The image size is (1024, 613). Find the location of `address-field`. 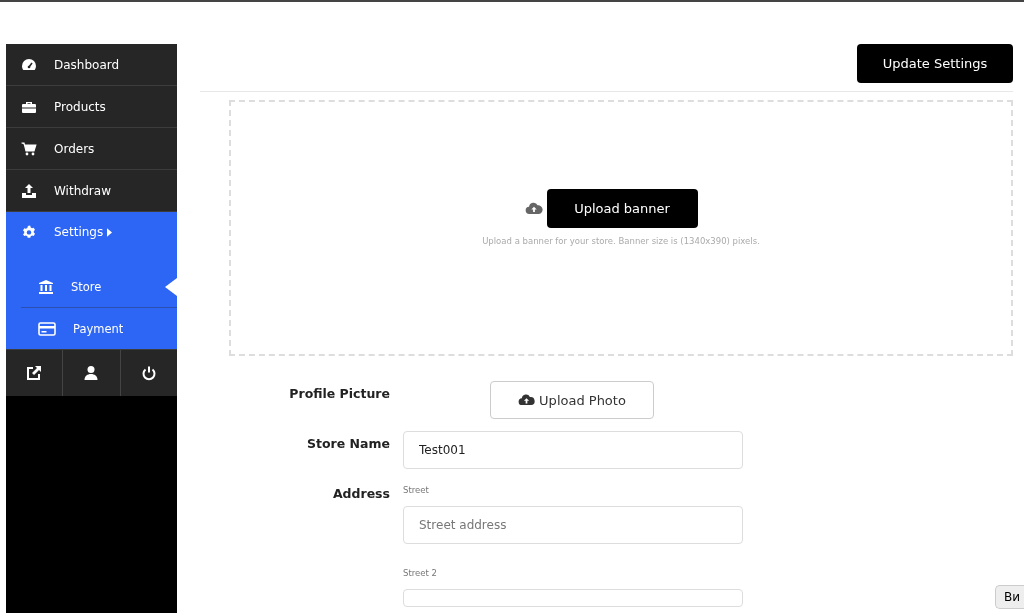

address-field is located at coordinates (573, 598).